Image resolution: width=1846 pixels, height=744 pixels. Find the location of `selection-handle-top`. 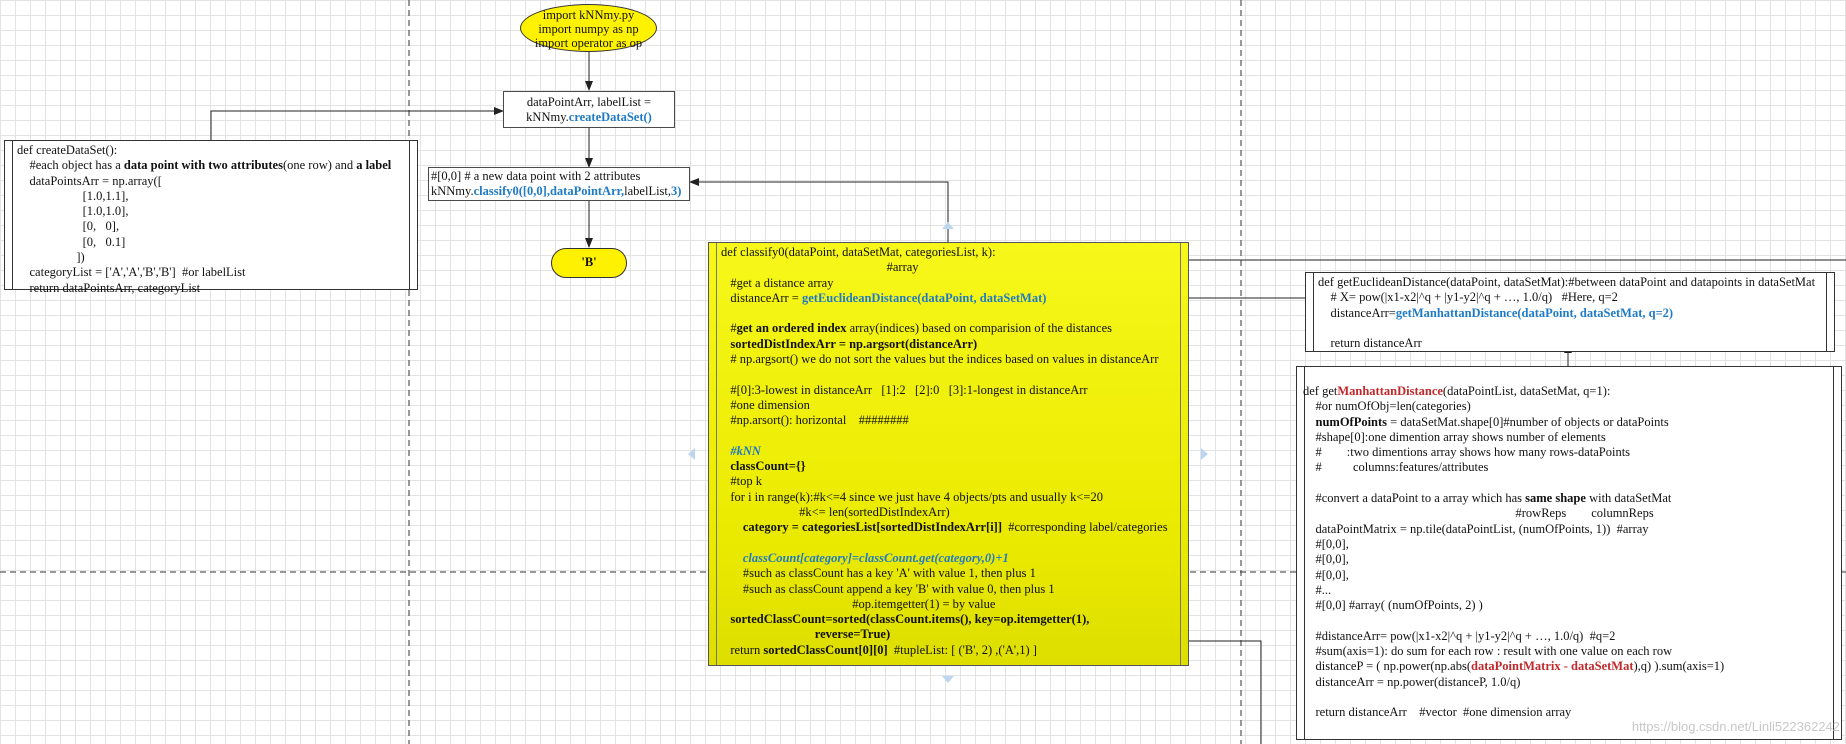

selection-handle-top is located at coordinates (948, 225).